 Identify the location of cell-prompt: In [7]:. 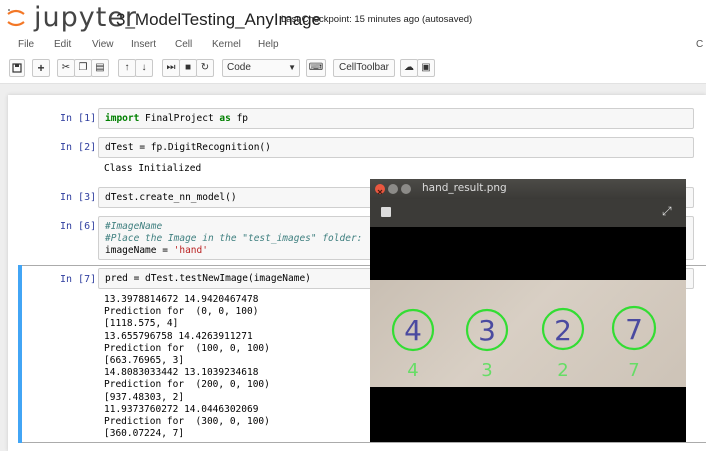
(81, 279).